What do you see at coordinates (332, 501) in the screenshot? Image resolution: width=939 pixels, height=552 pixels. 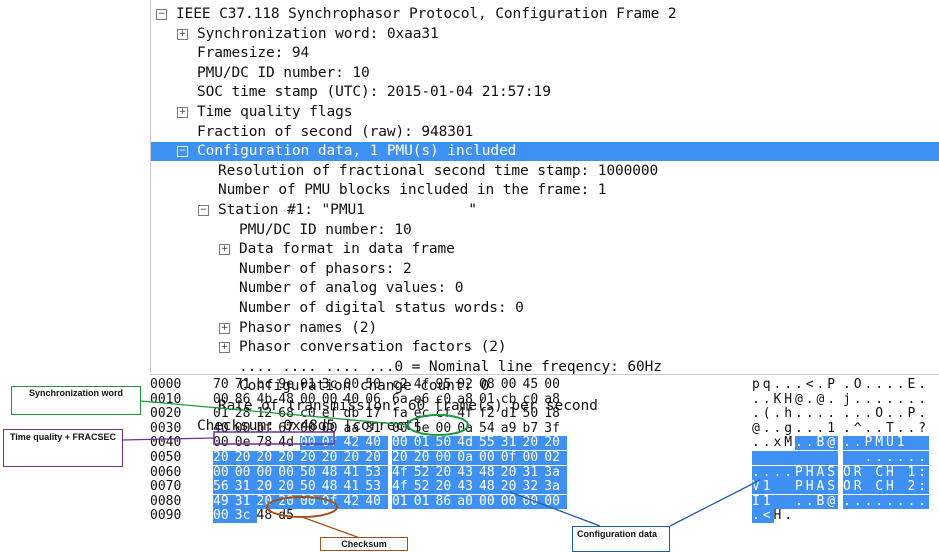 I see `hex-byte: 0f` at bounding box center [332, 501].